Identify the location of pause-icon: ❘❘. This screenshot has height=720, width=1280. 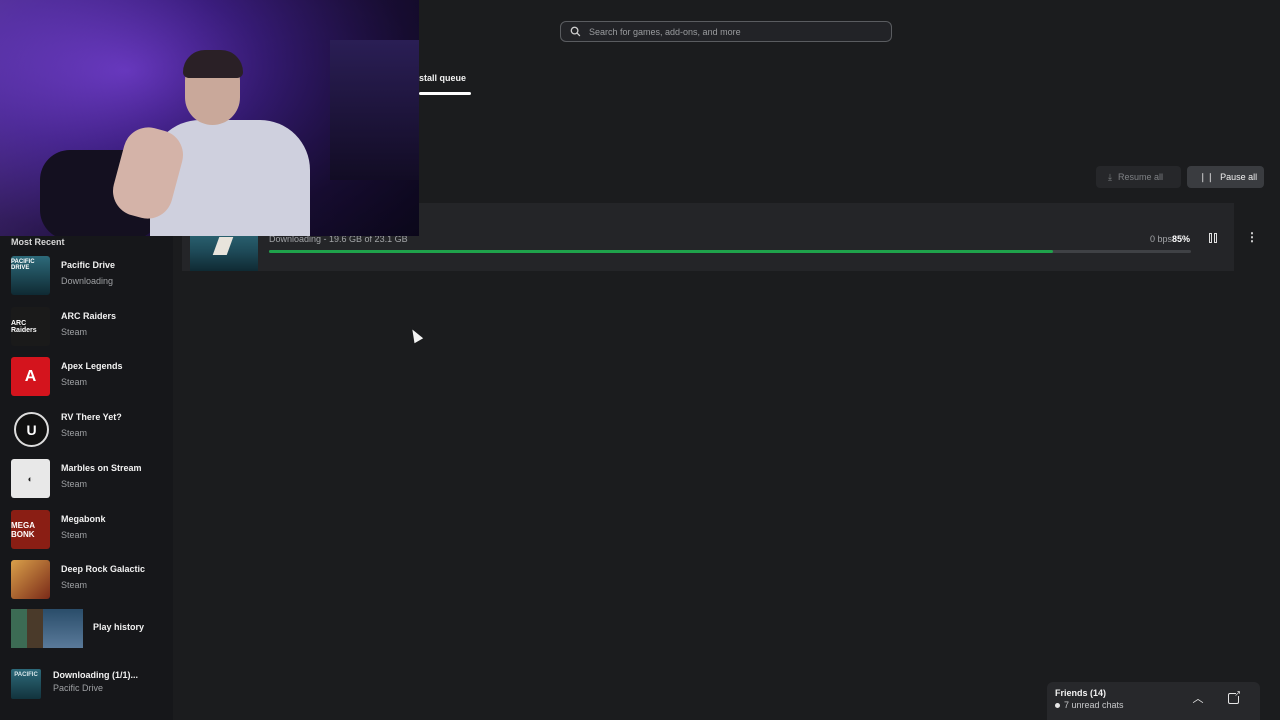
(1207, 176).